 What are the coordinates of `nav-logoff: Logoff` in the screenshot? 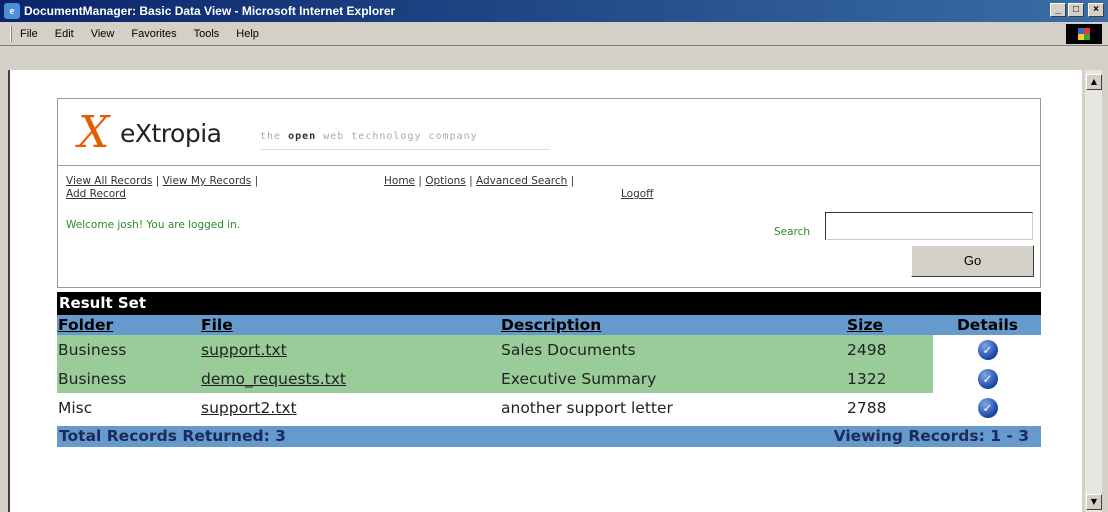 It's located at (637, 194).